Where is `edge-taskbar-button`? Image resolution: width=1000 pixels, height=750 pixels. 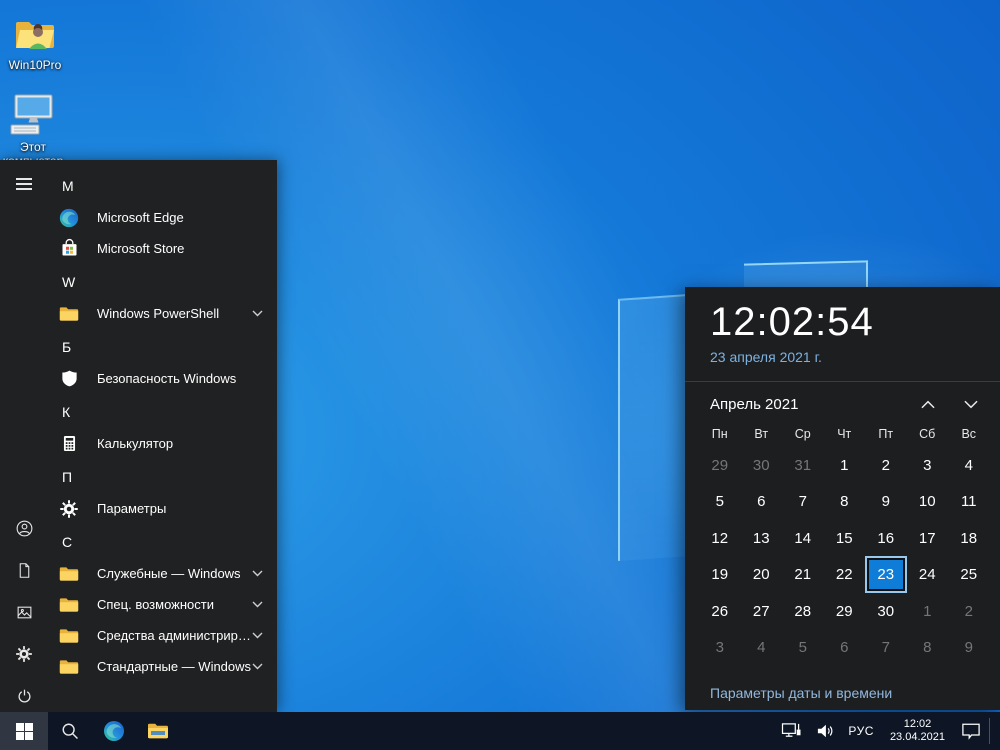 edge-taskbar-button is located at coordinates (114, 731).